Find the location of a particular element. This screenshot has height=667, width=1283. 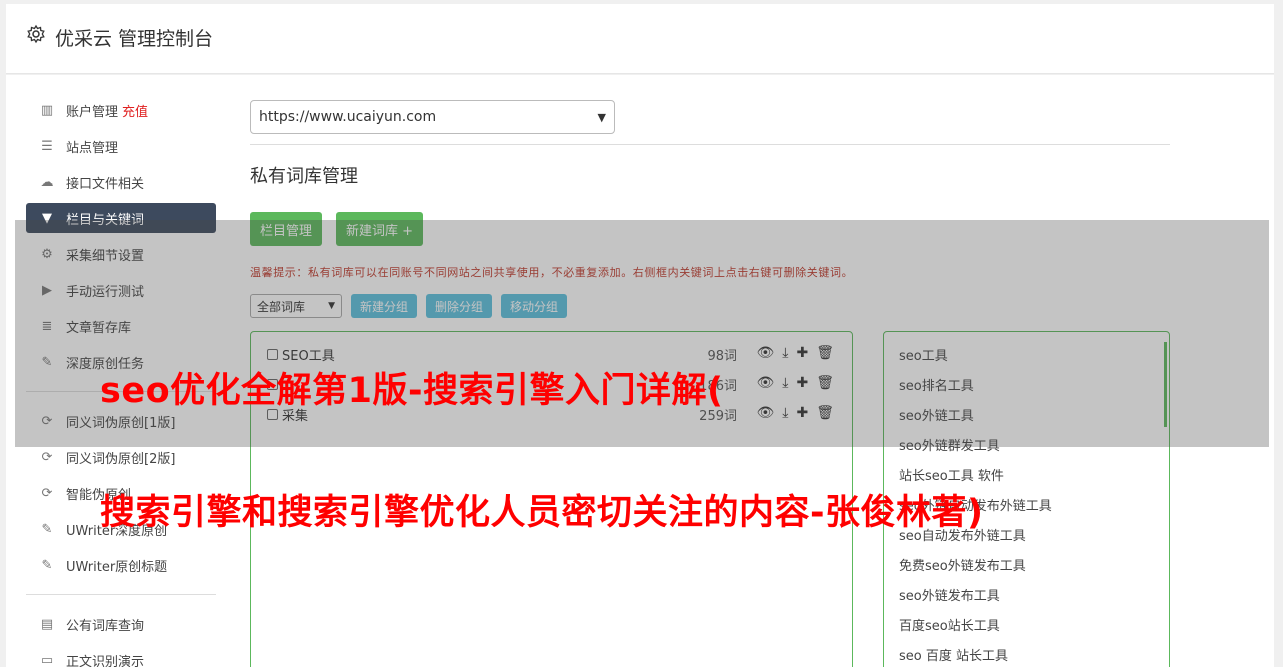

sidebar-item-label: UWriter原创标题 is located at coordinates (117, 567).